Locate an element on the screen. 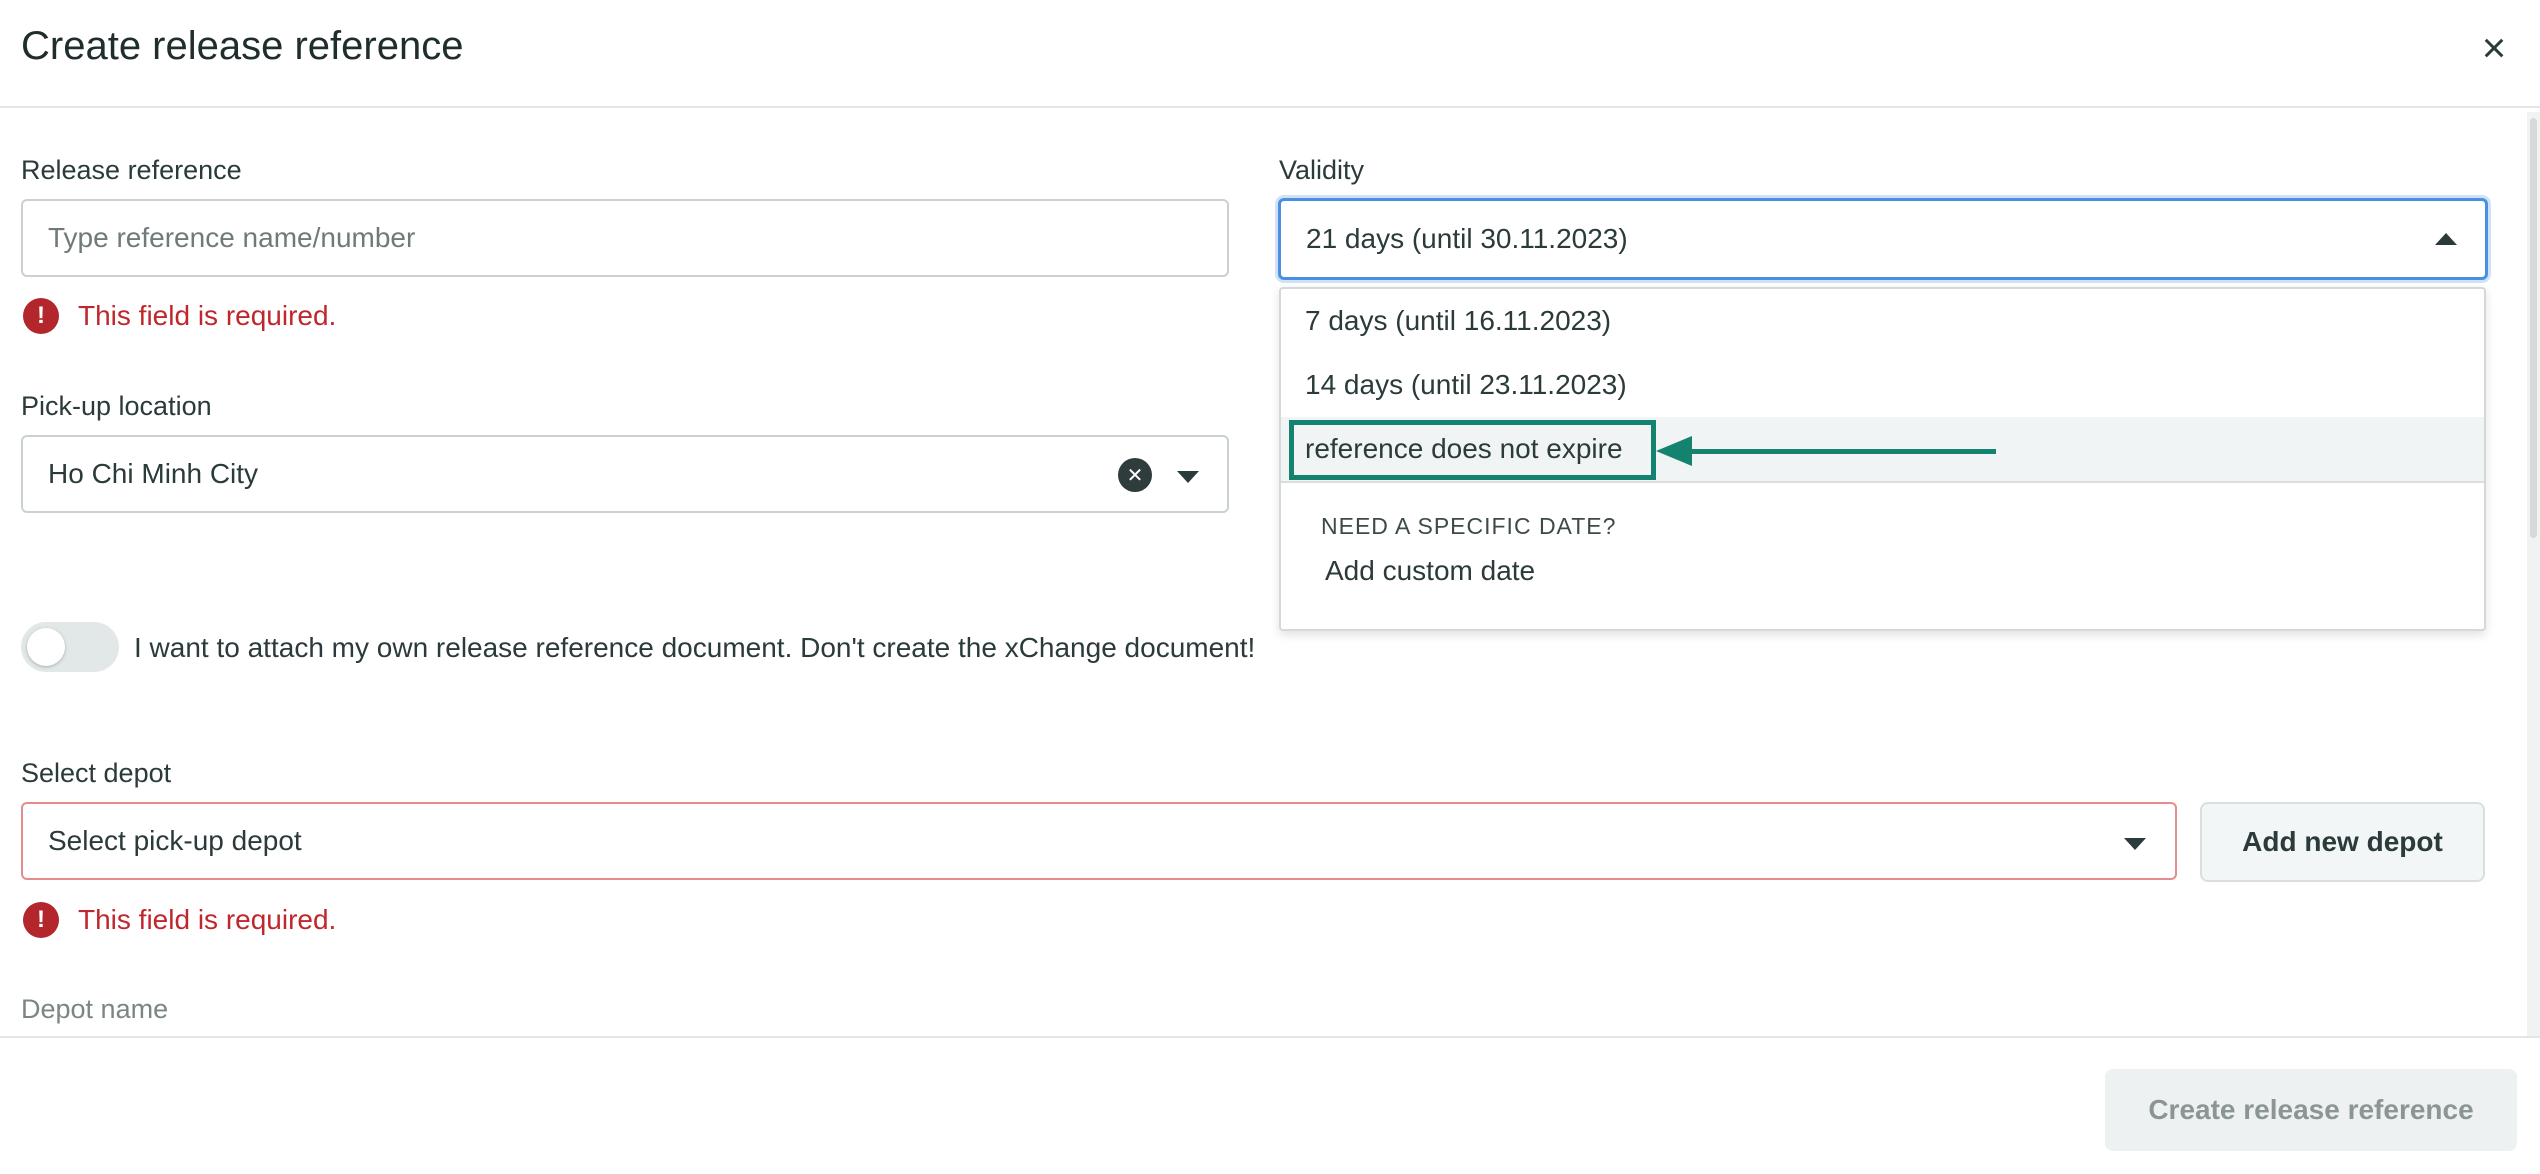  depot-placeholder: Select pick-up depot is located at coordinates (175, 840).